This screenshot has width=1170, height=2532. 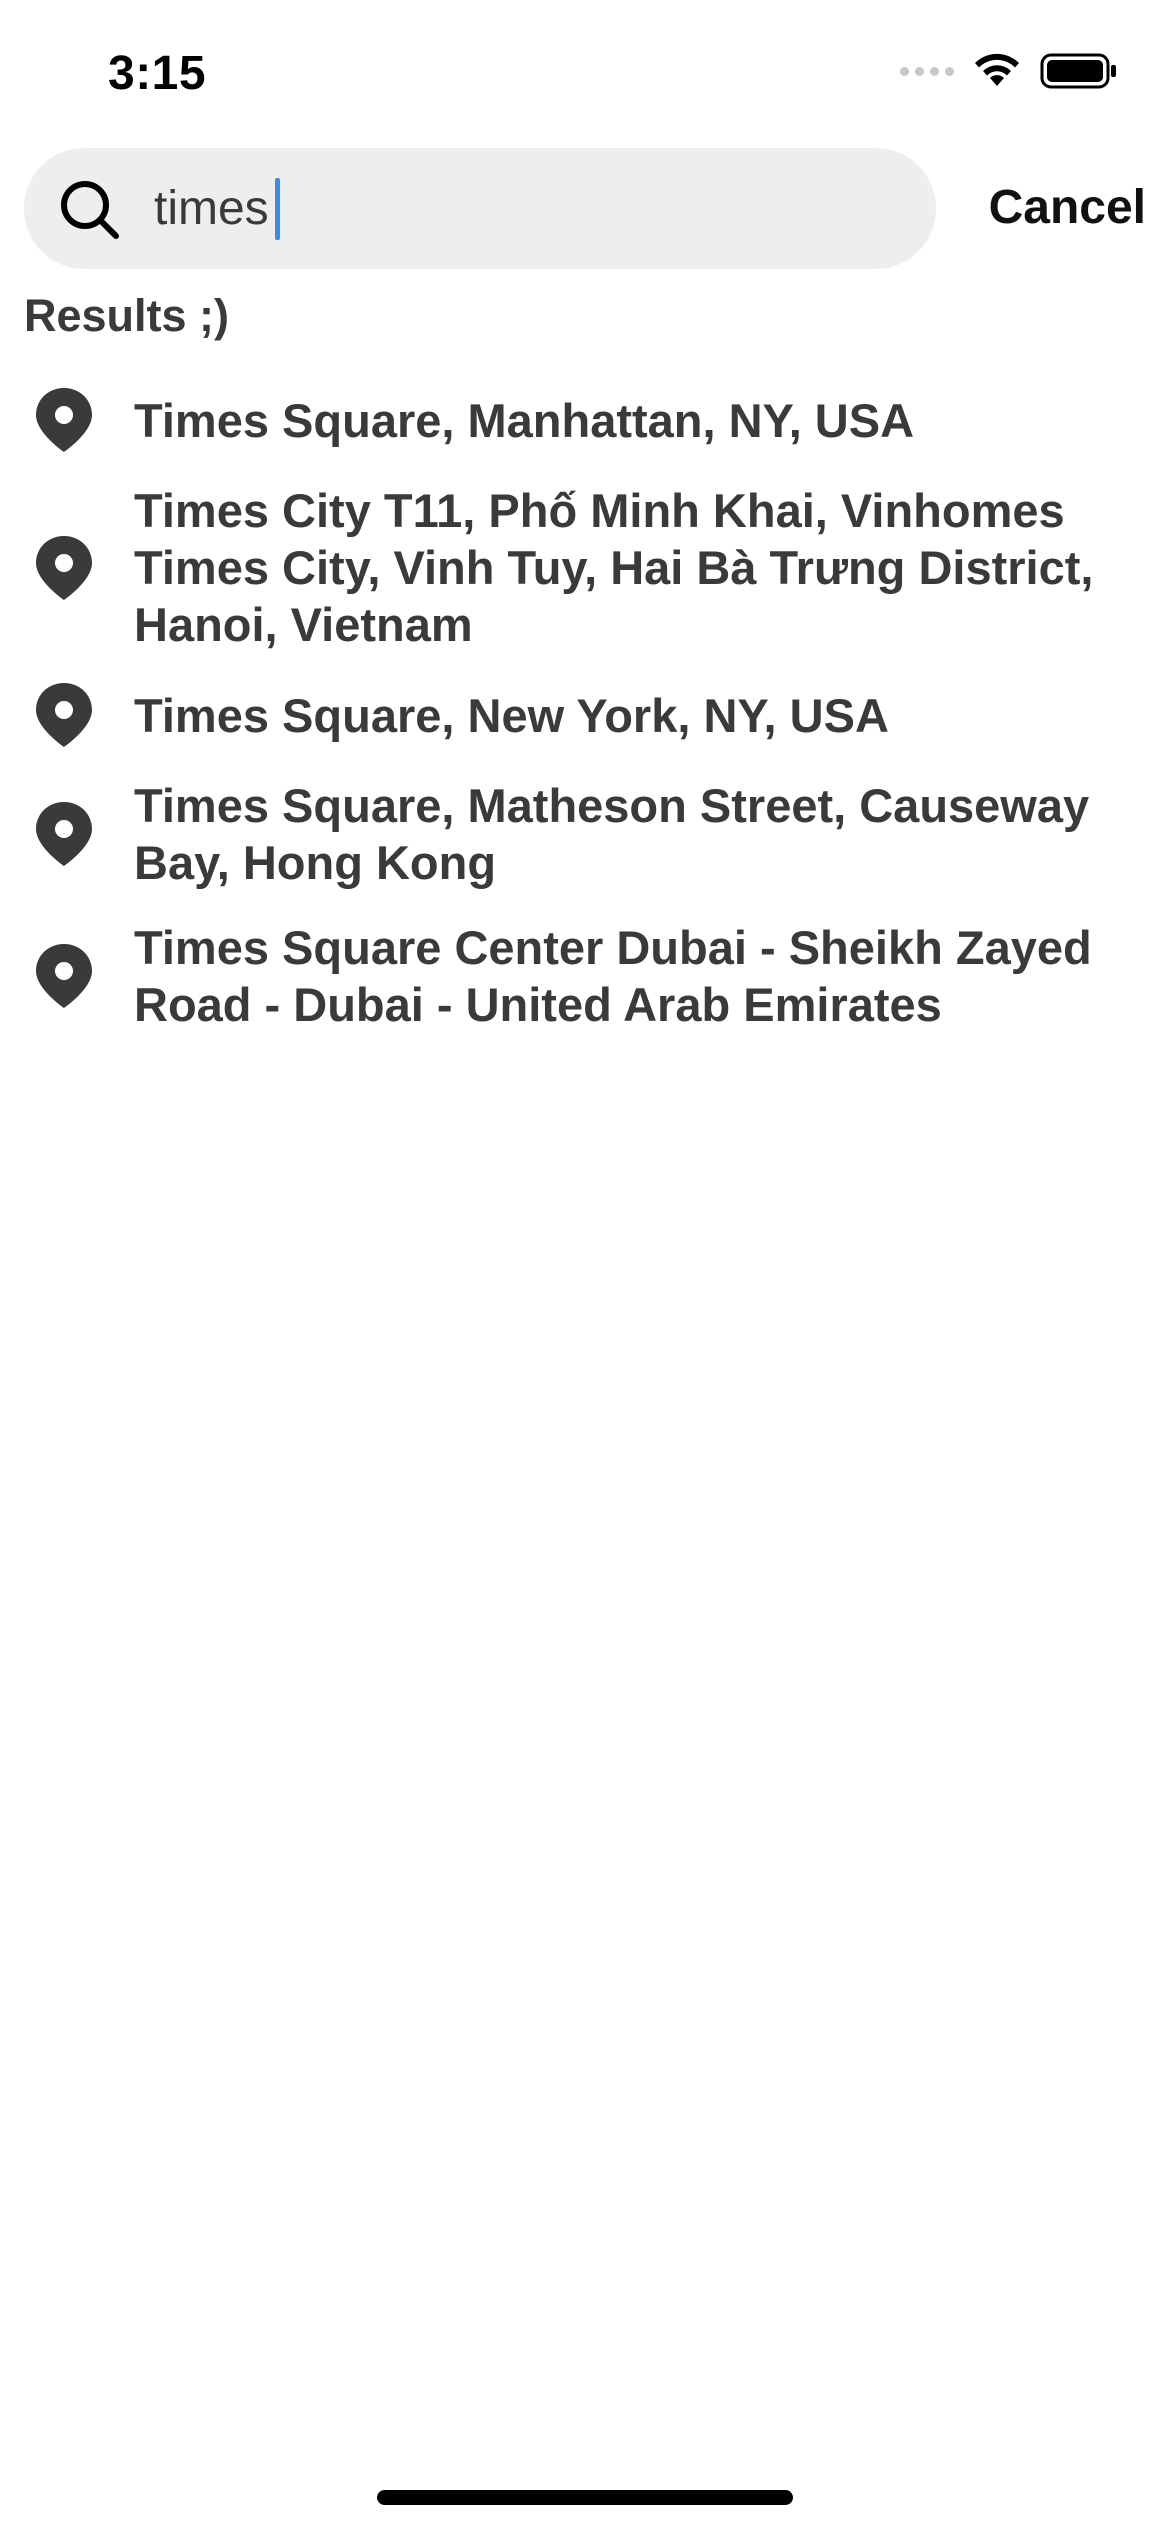 What do you see at coordinates (1078, 71) in the screenshot?
I see `battery-icon` at bounding box center [1078, 71].